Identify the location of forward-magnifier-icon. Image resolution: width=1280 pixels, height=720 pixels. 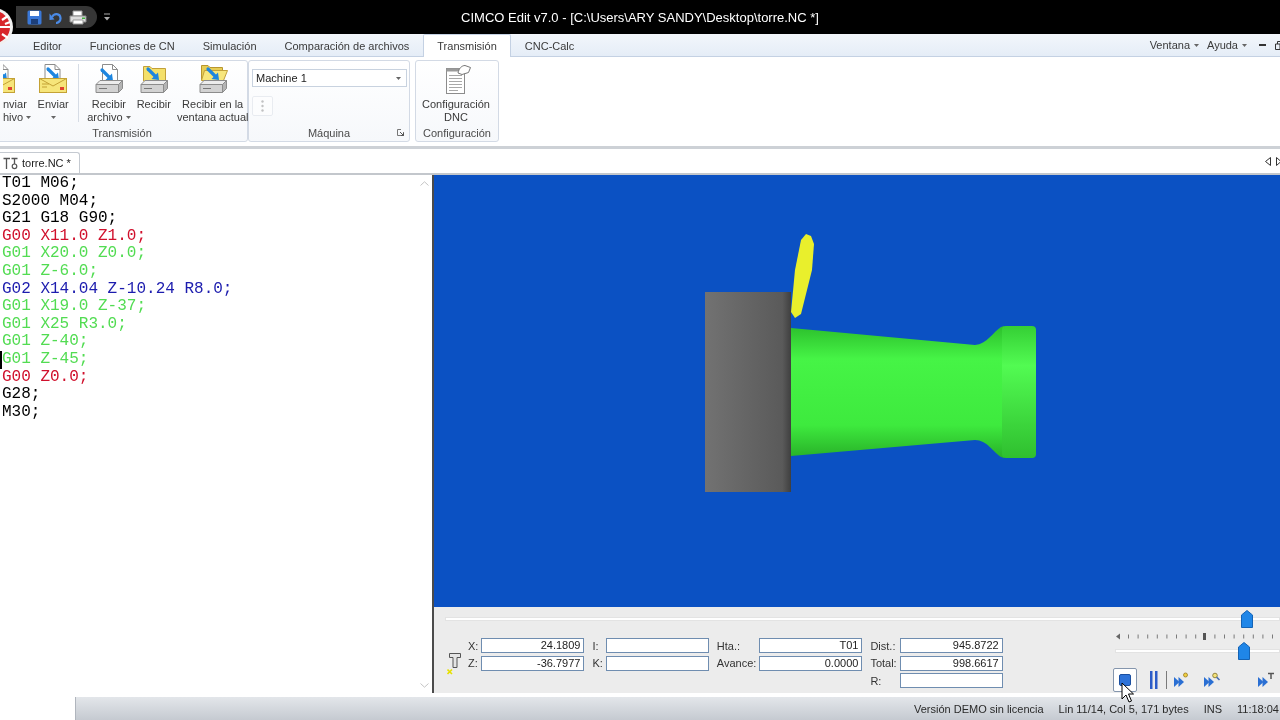
(1212, 680).